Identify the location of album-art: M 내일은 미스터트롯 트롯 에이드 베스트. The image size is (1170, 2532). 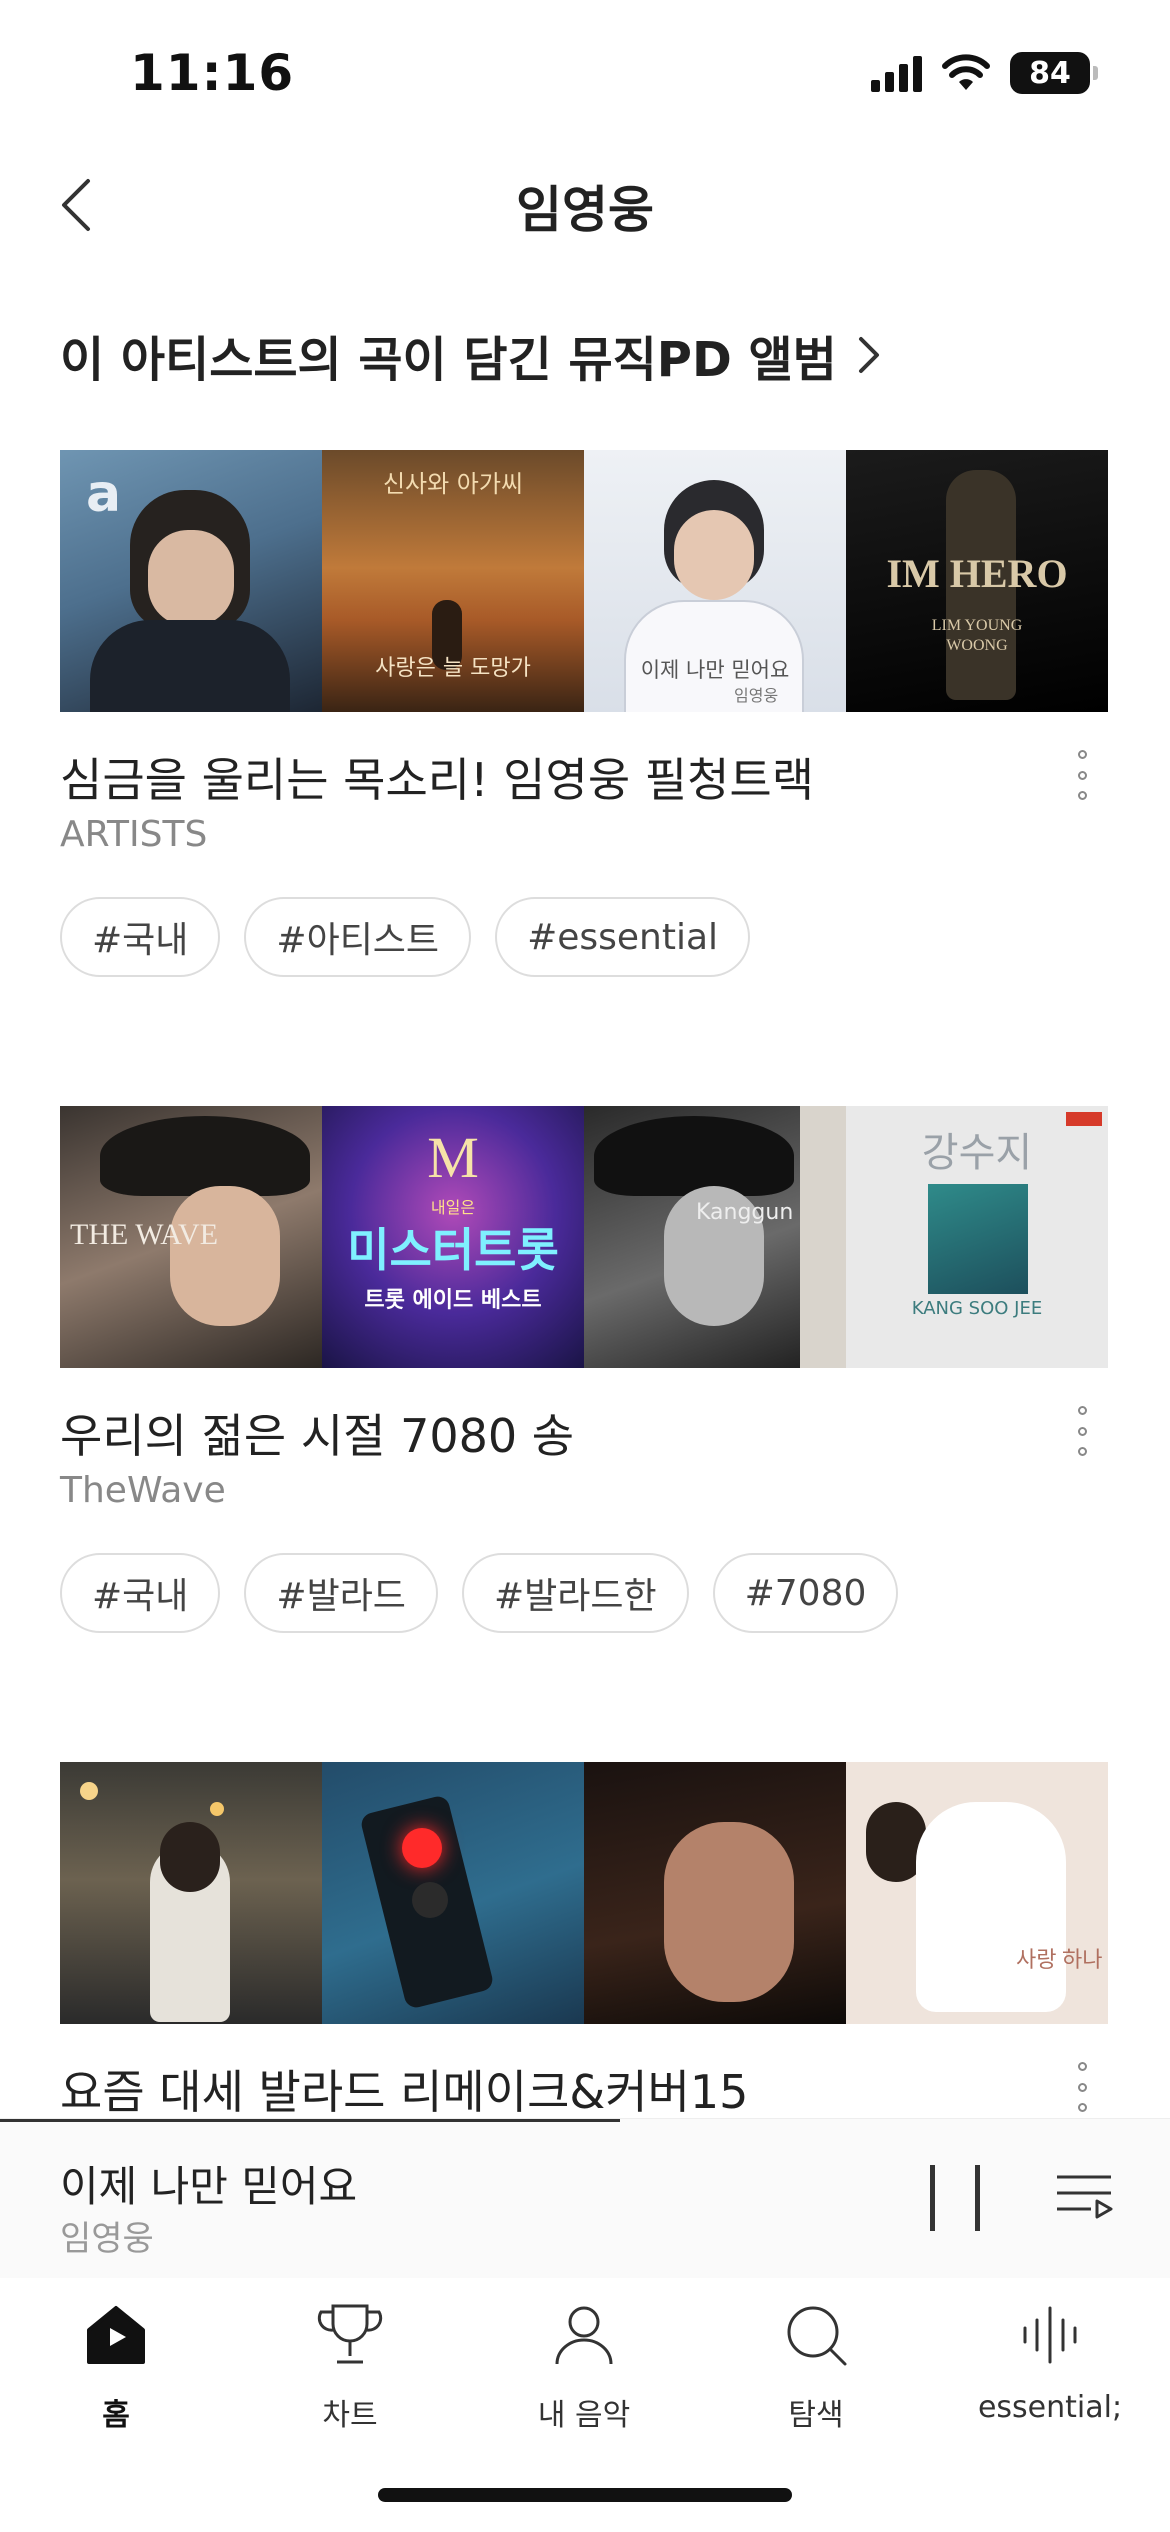
(453, 1237).